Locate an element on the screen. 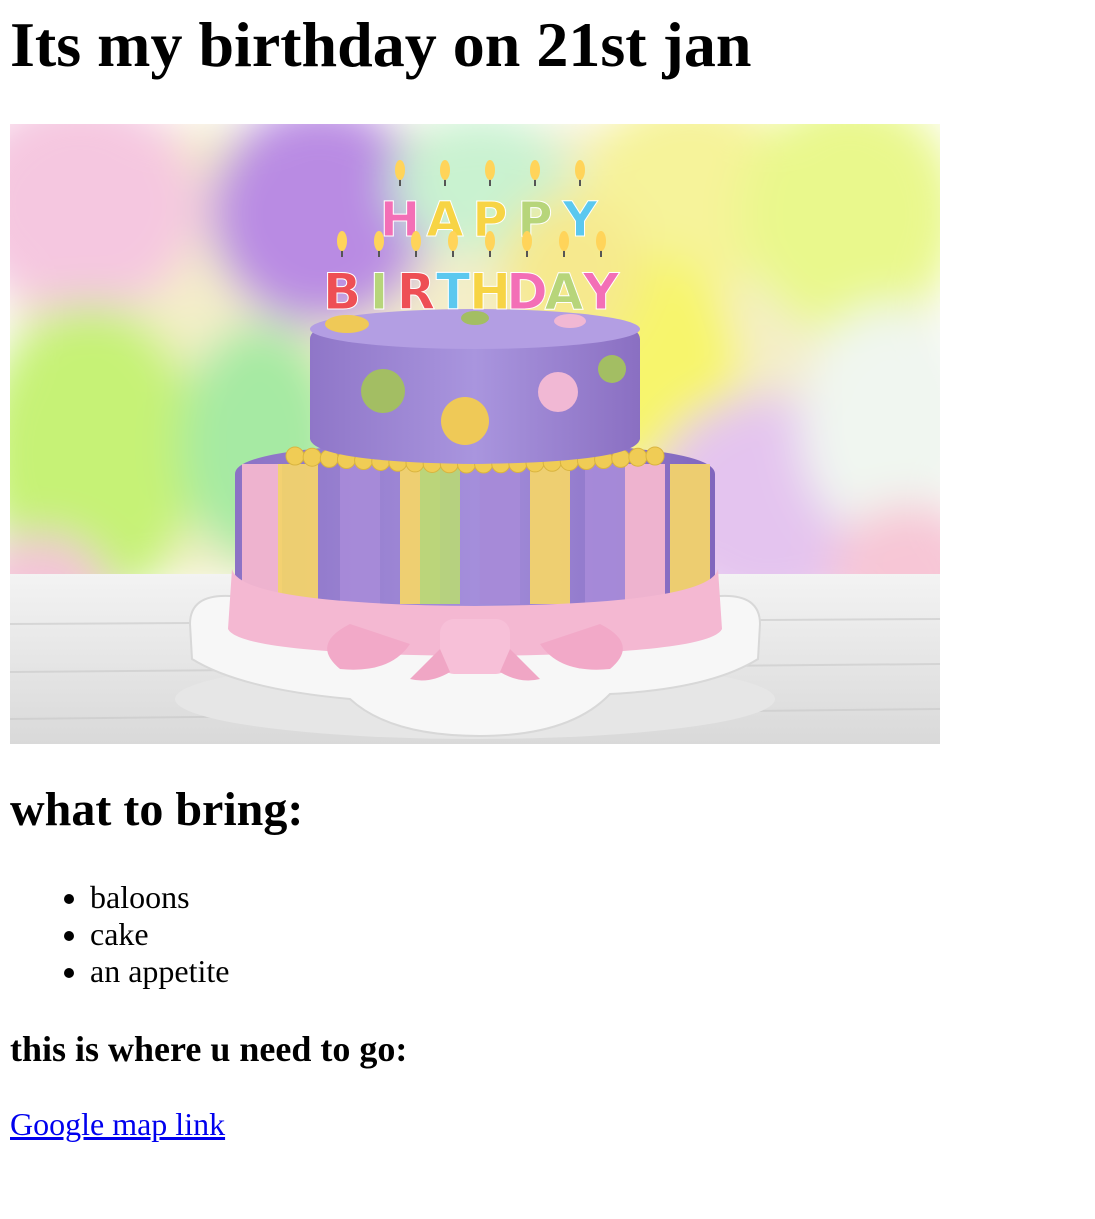 The width and height of the screenshot is (1095, 1219). candle-letter: I is located at coordinates (379, 292).